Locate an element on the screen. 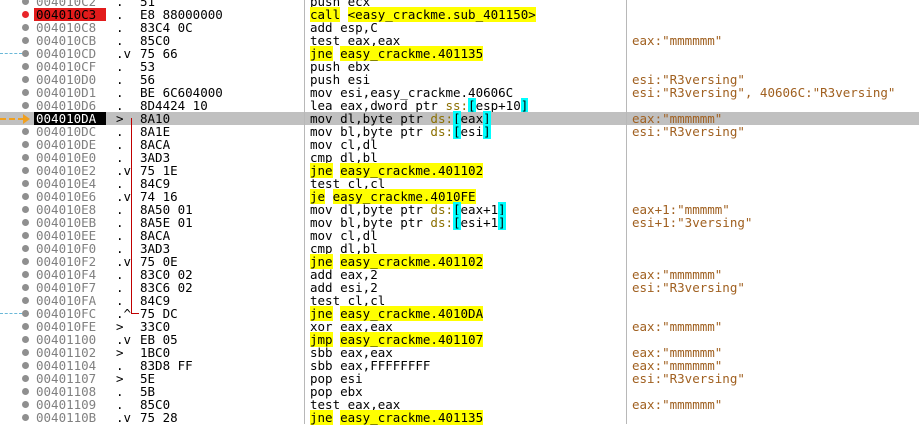  column-divider-asm-comment is located at coordinates (626, 212).